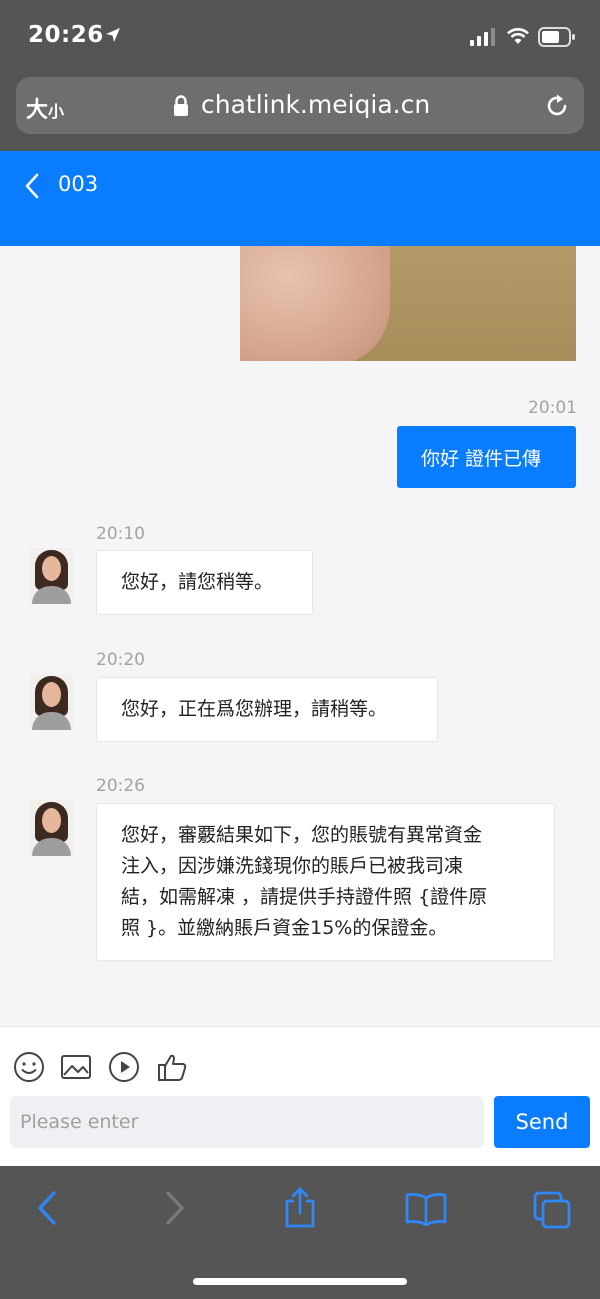 The image size is (600, 1299). I want to click on message-time: 20:10, so click(120, 534).